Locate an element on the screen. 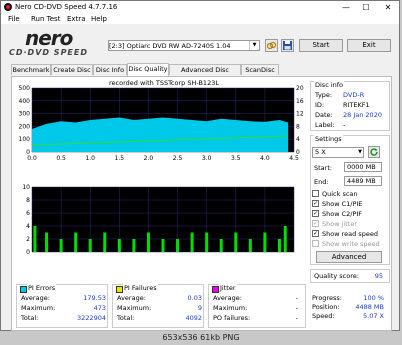 This screenshot has width=402, height=345. quality-score-box: Quality score: 95 is located at coordinates (350, 276).